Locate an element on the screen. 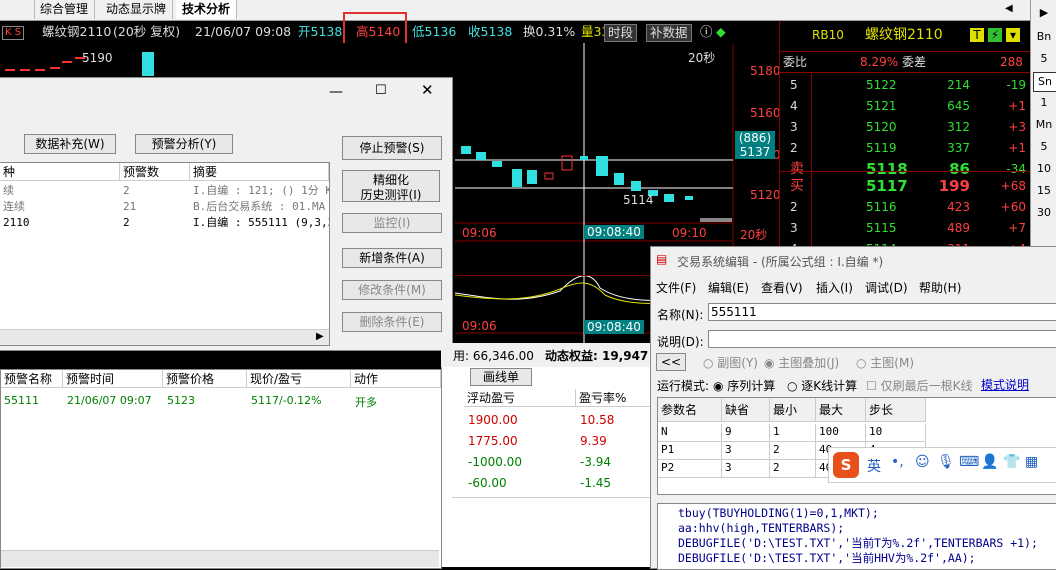 The height and width of the screenshot is (570, 1056). table-row: 续 2 I.自编 : 121; () 1分 K线 is located at coordinates (164, 191).